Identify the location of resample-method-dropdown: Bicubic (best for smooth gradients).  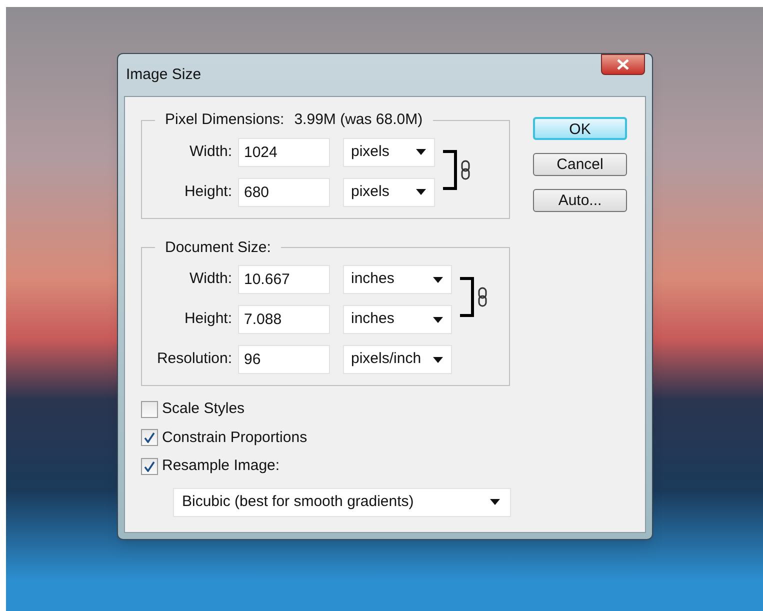
(342, 502).